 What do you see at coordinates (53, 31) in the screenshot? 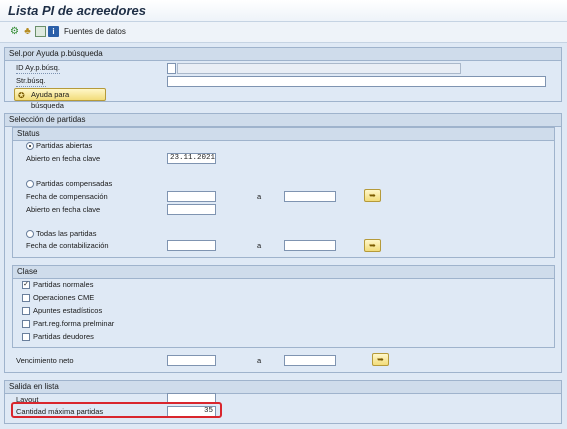
I see `info-icon: i` at bounding box center [53, 31].